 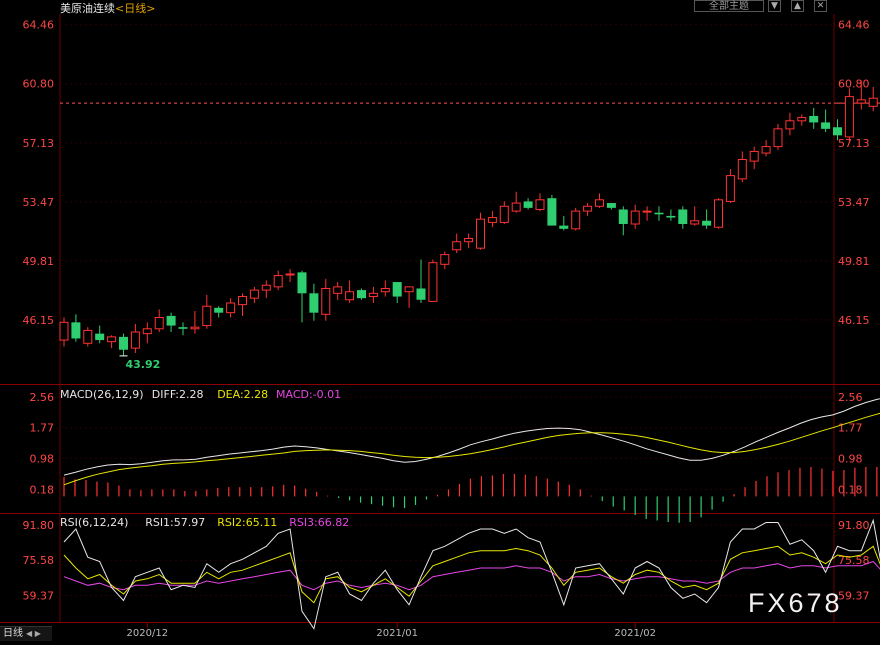 What do you see at coordinates (13, 633) in the screenshot?
I see `period-tab-label: 日线` at bounding box center [13, 633].